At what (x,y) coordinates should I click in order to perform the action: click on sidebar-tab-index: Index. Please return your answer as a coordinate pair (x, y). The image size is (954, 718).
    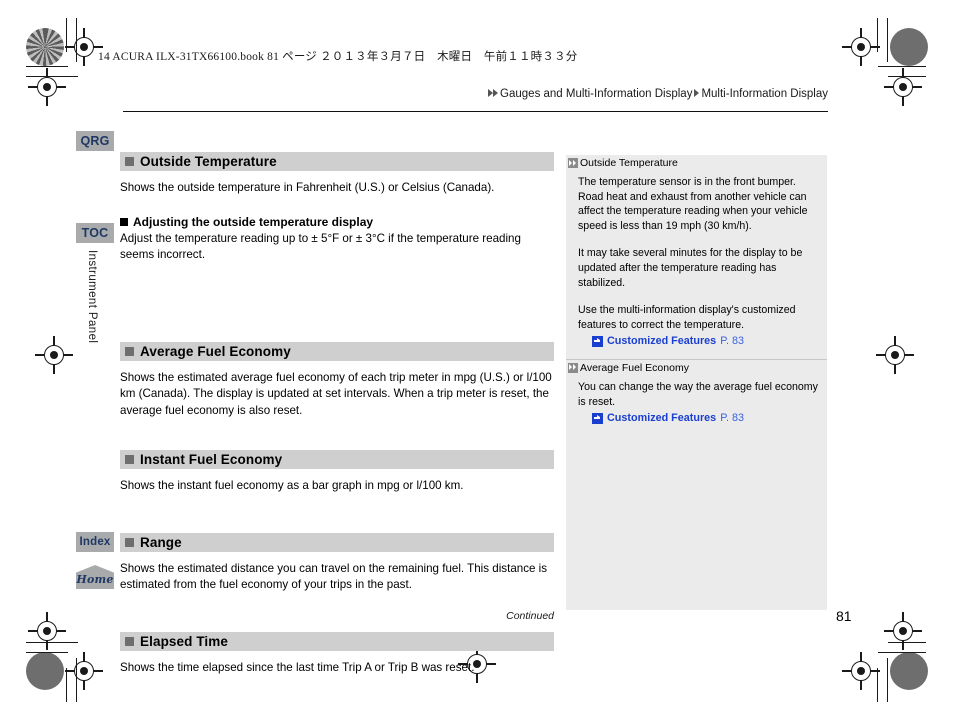
    Looking at the image, I should click on (95, 542).